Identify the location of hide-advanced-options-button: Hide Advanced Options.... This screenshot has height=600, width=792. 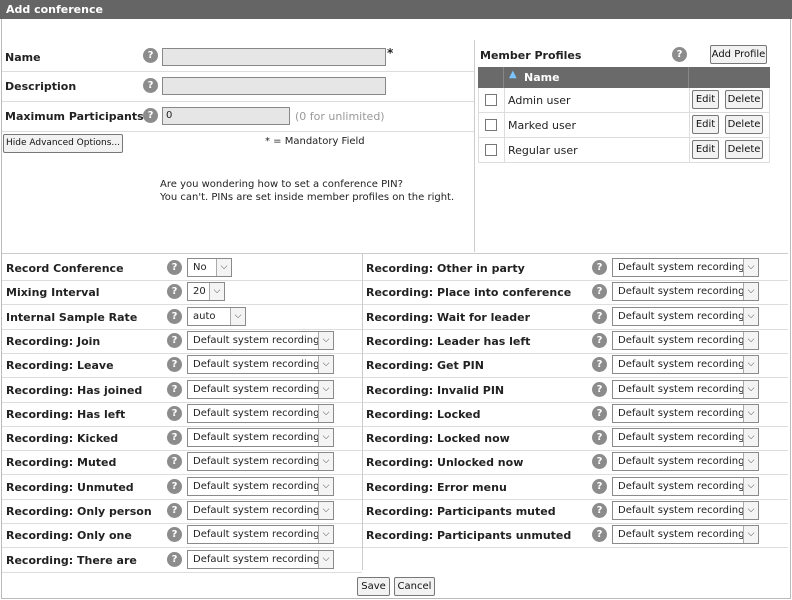
(63, 143).